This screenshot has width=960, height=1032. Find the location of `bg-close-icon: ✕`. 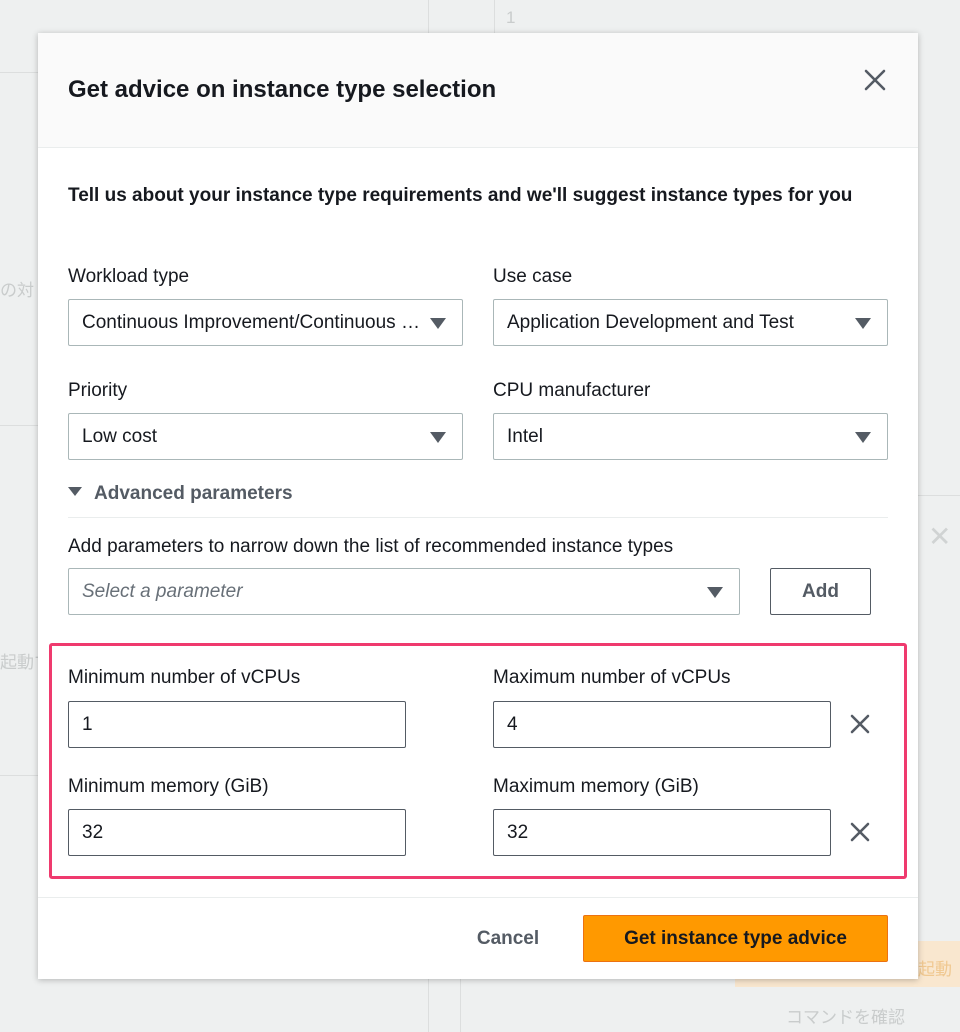

bg-close-icon: ✕ is located at coordinates (940, 536).